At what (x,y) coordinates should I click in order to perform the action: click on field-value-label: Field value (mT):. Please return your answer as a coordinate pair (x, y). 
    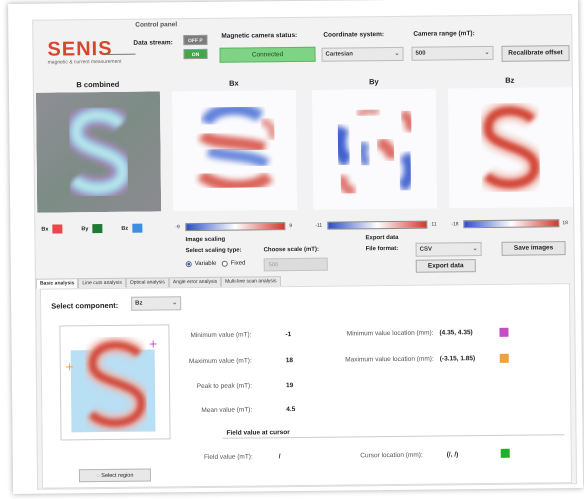
    Looking at the image, I should click on (228, 457).